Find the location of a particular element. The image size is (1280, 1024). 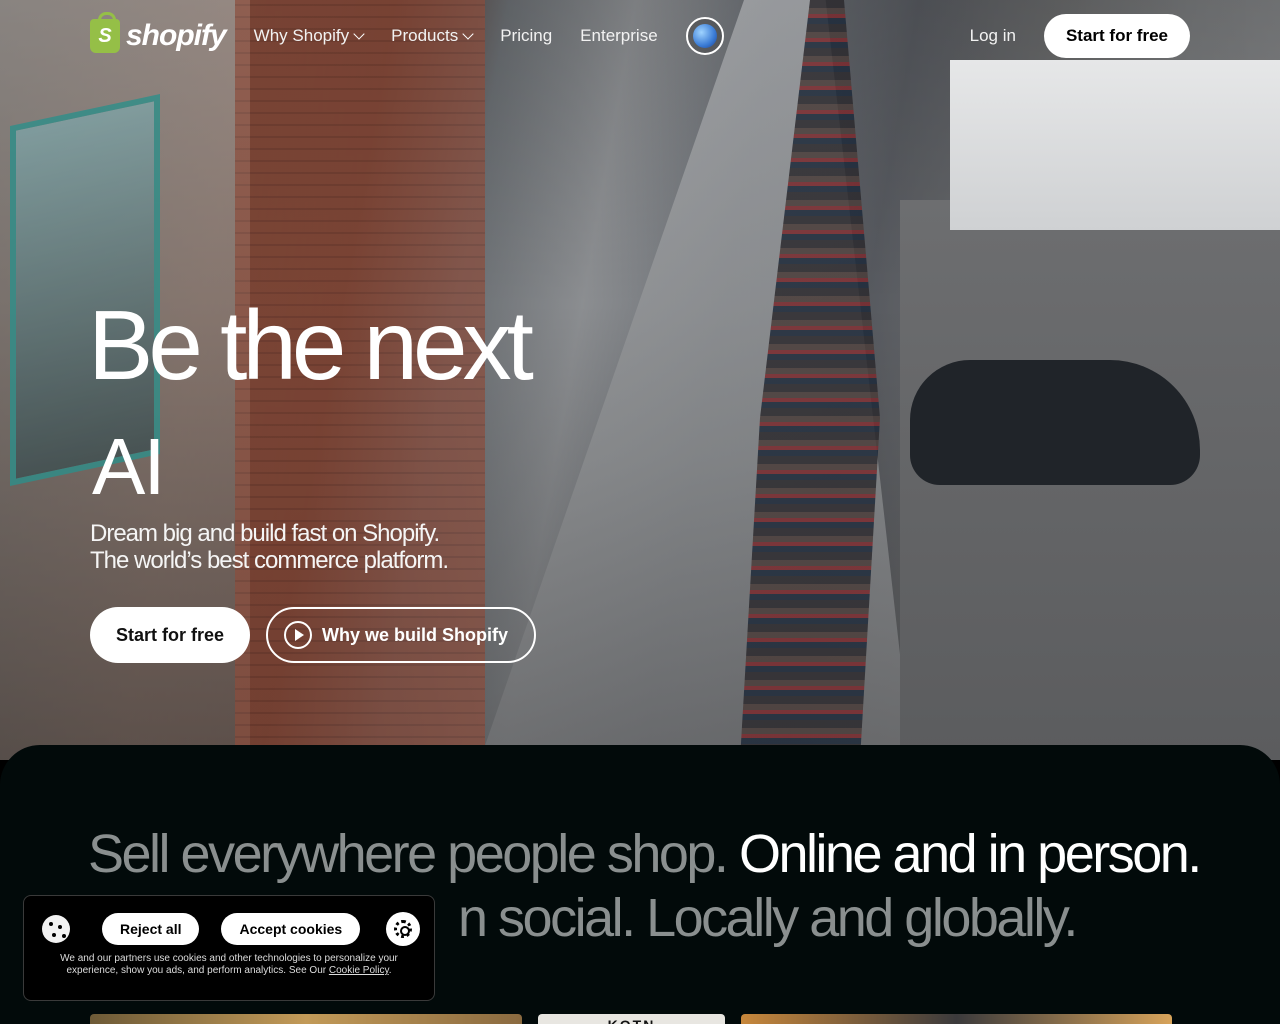

sell-heading-part3: n social. Locally and globally. is located at coordinates (768, 918).